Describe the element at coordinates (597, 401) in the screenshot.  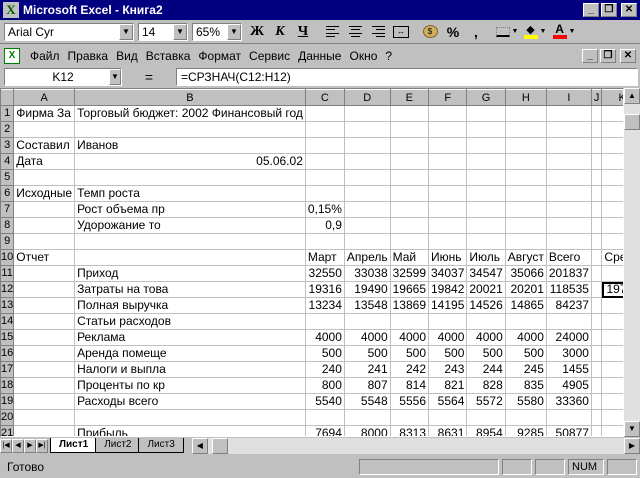
I see `cell-J19` at that location.